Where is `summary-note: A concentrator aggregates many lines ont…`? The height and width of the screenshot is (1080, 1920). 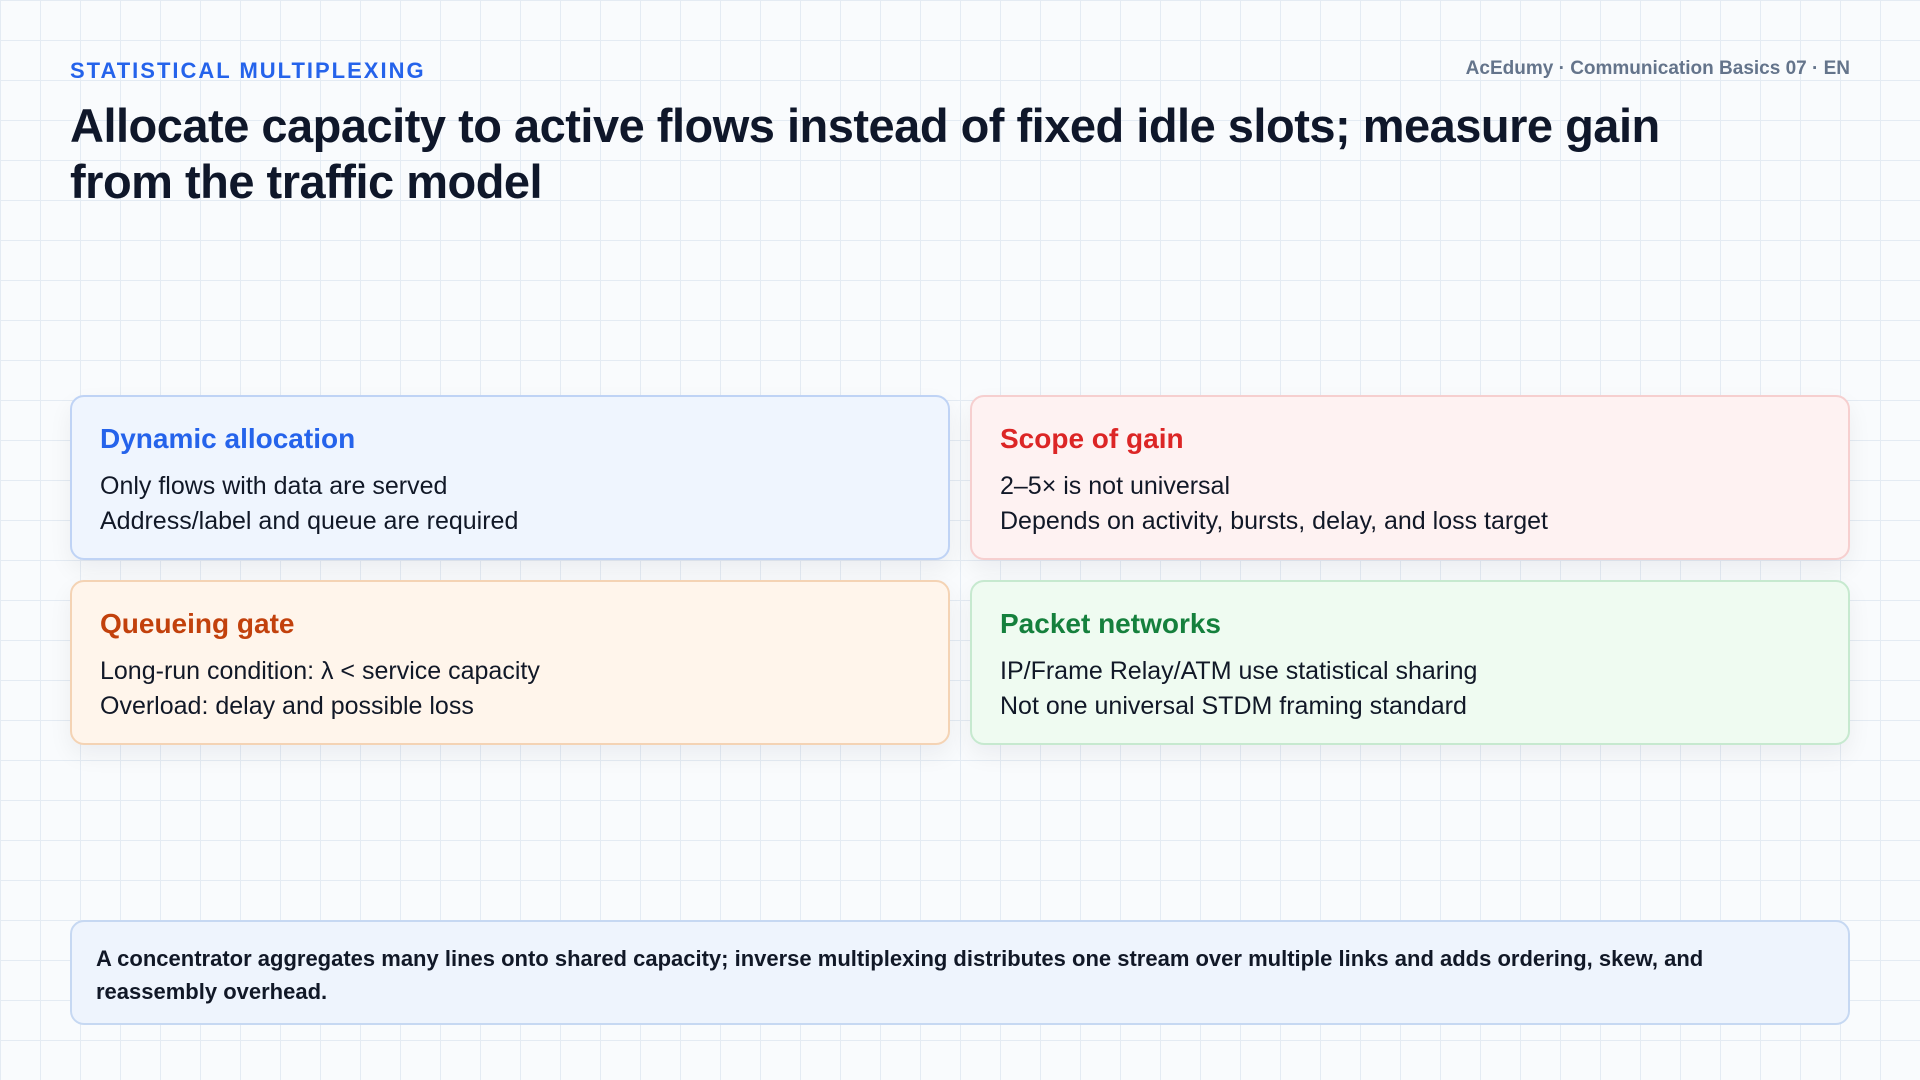
summary-note: A concentrator aggregates many lines ont… is located at coordinates (960, 972).